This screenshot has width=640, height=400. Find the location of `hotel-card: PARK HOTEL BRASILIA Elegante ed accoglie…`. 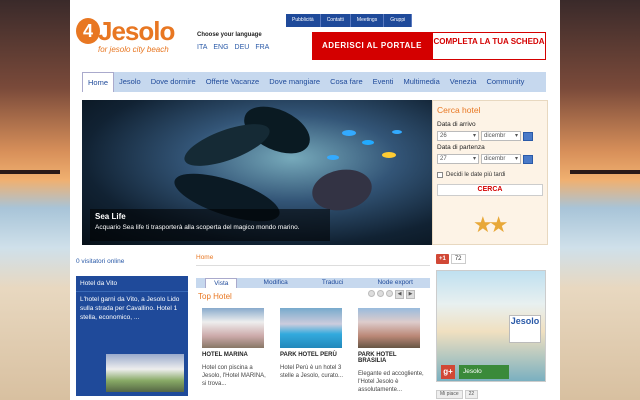

hotel-card: PARK HOTEL BRASILIA Elegante ed accoglie… is located at coordinates (391, 351).